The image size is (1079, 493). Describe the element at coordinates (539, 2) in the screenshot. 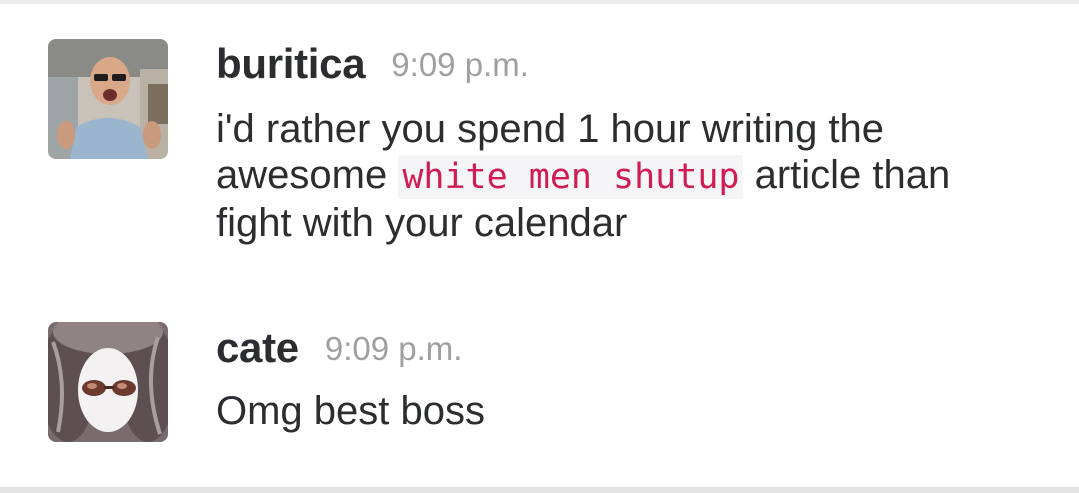

I see `top-divider` at that location.